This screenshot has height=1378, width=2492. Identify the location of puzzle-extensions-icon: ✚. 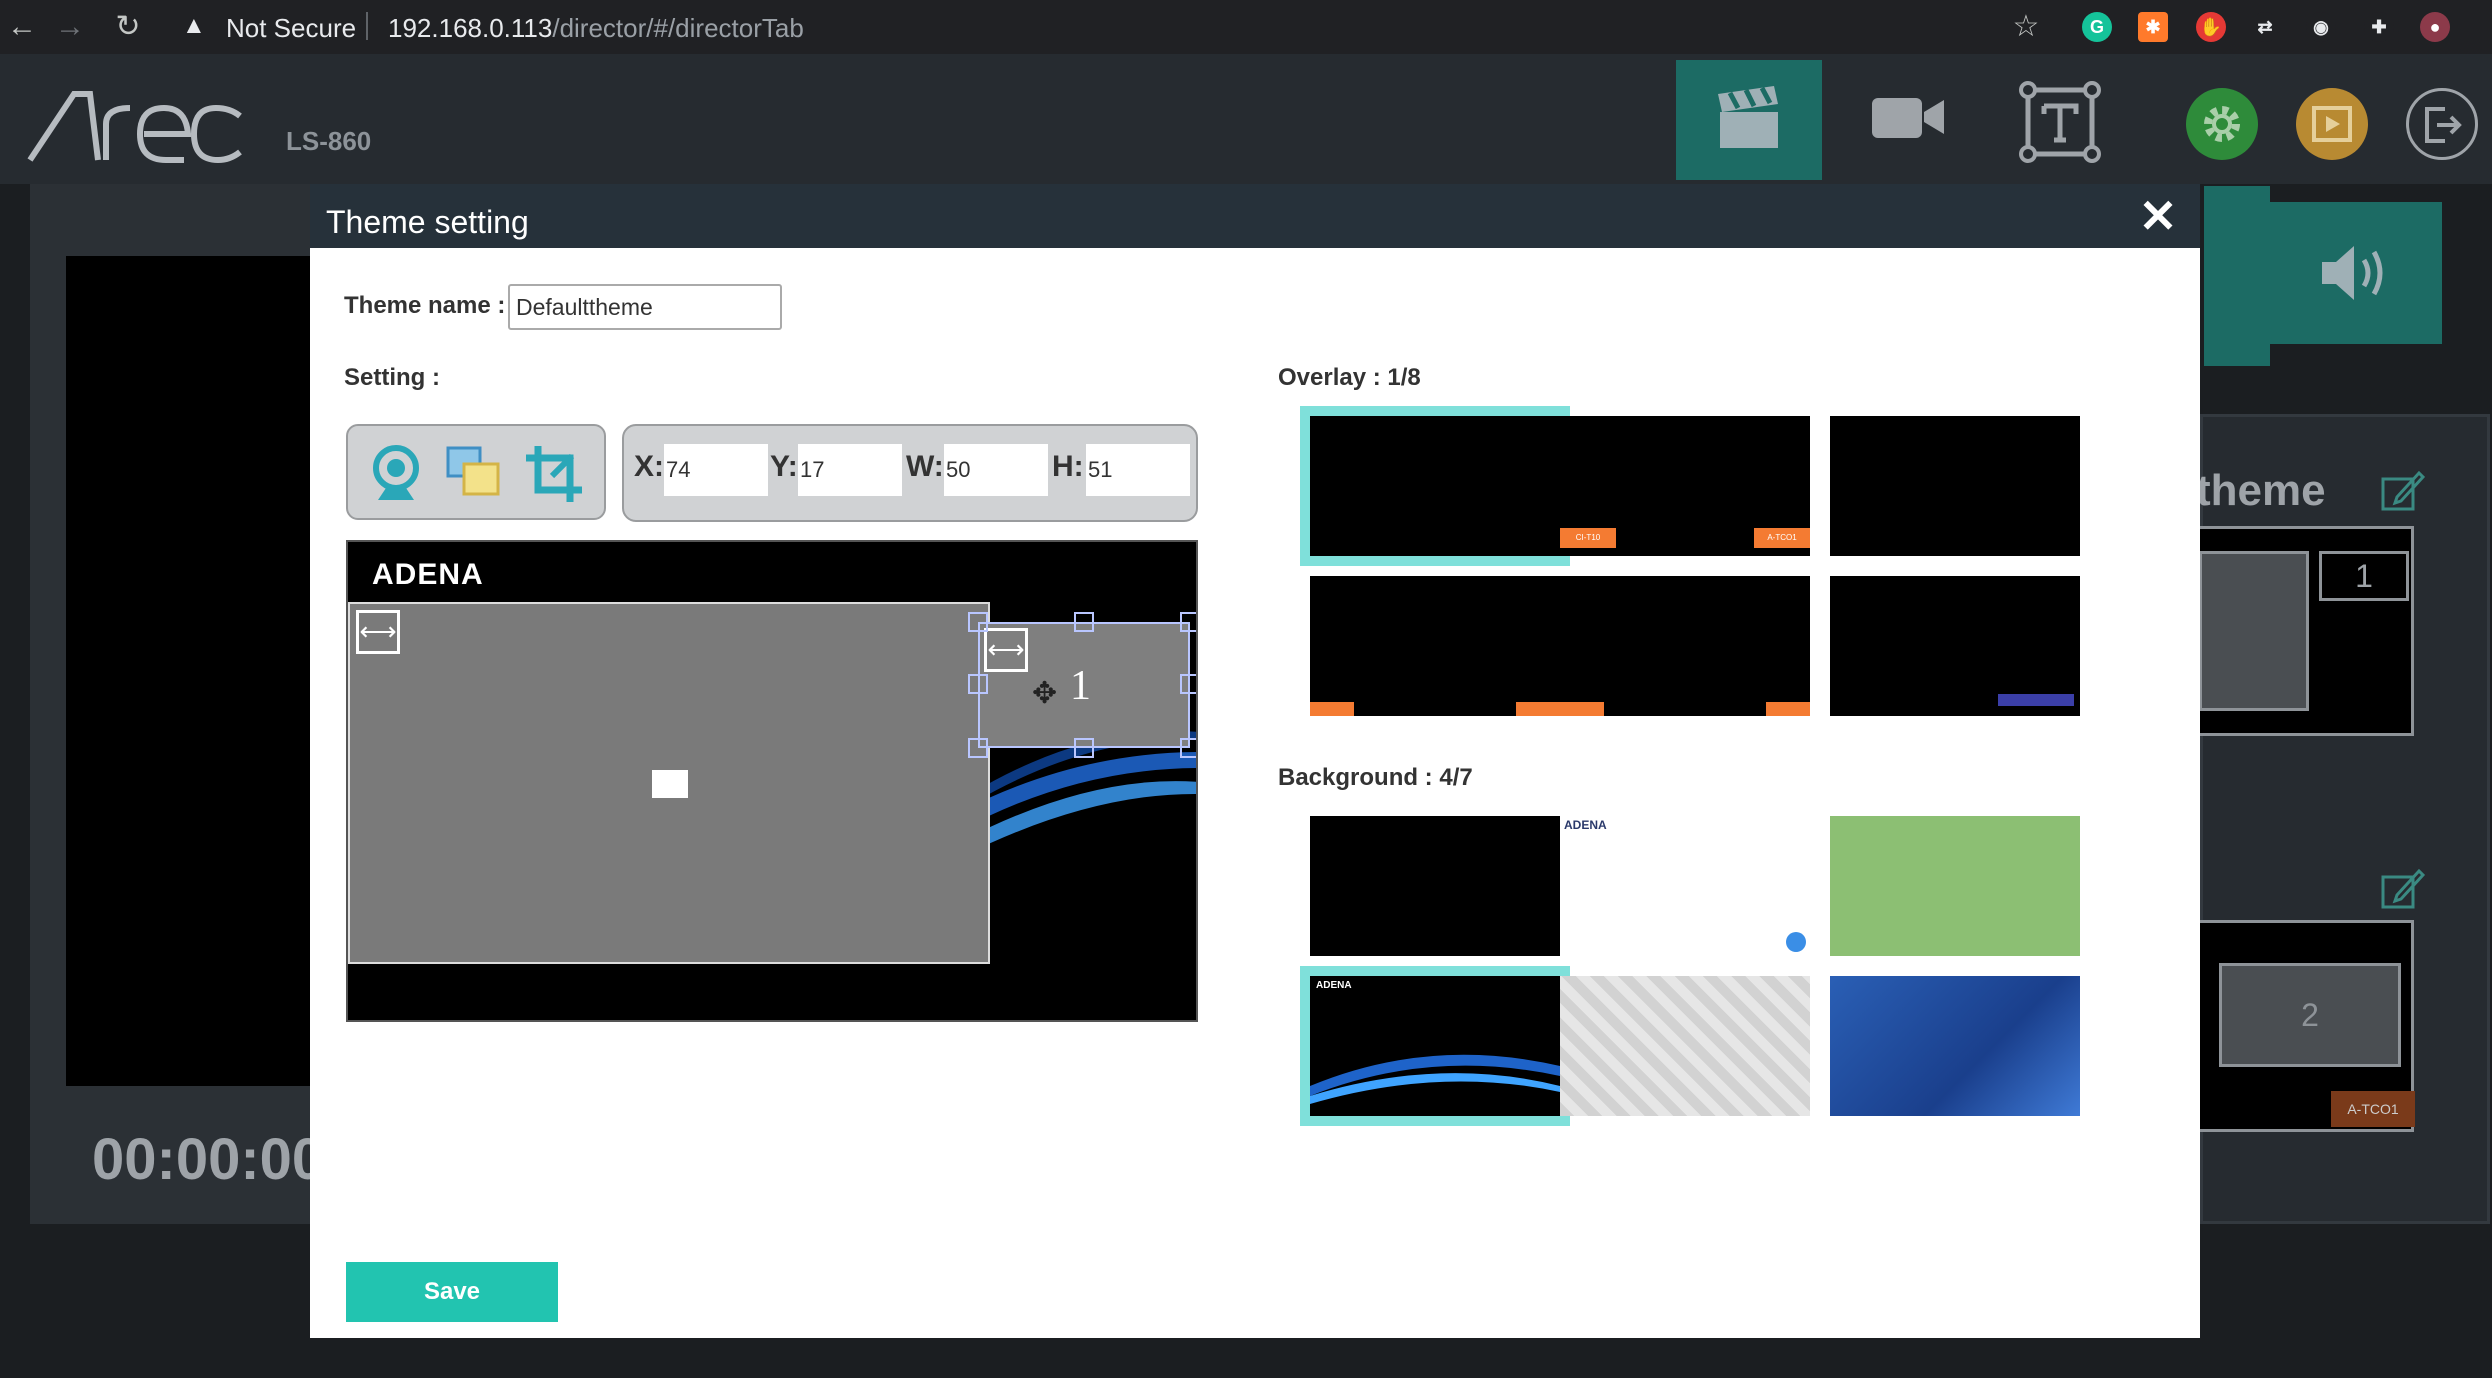
(2379, 27).